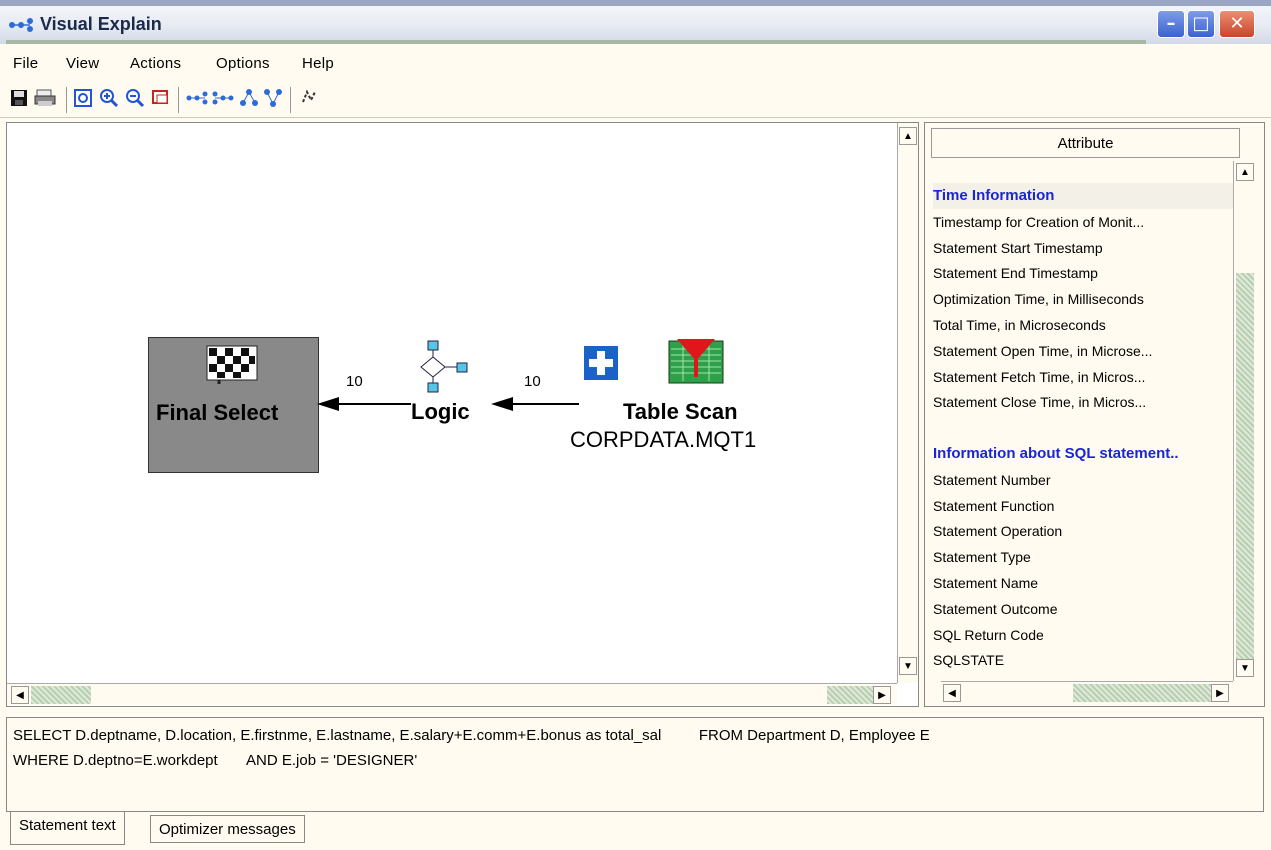 The width and height of the screenshot is (1271, 850). Describe the element at coordinates (155, 63) in the screenshot. I see `menu-actions: Actions` at that location.